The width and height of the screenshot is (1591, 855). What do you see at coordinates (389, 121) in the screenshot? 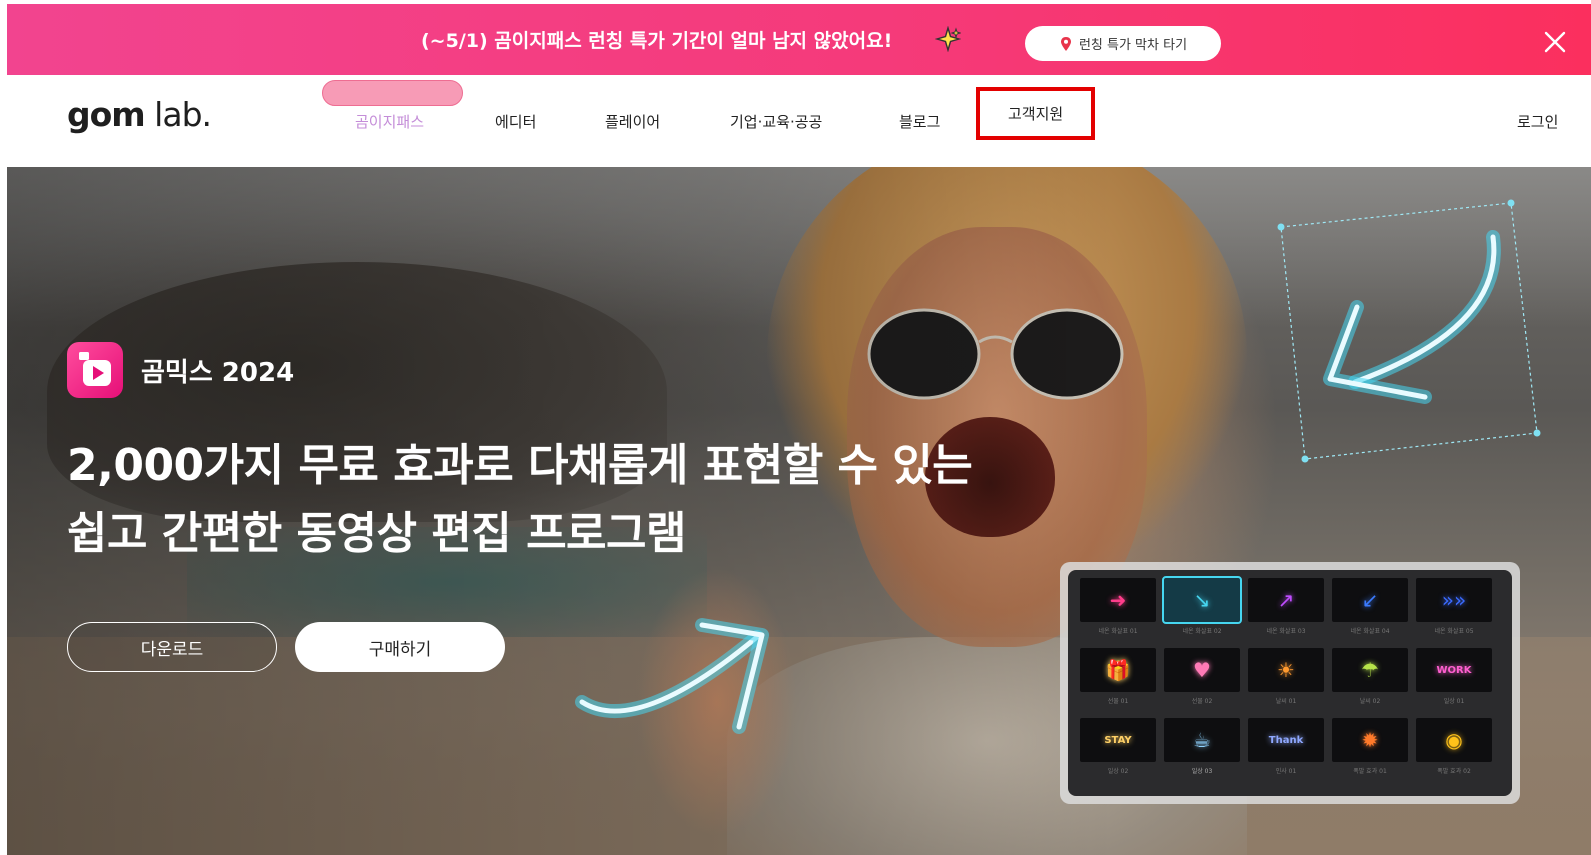
I see `nav-item-gomeasypass: 곰이지패스` at bounding box center [389, 121].